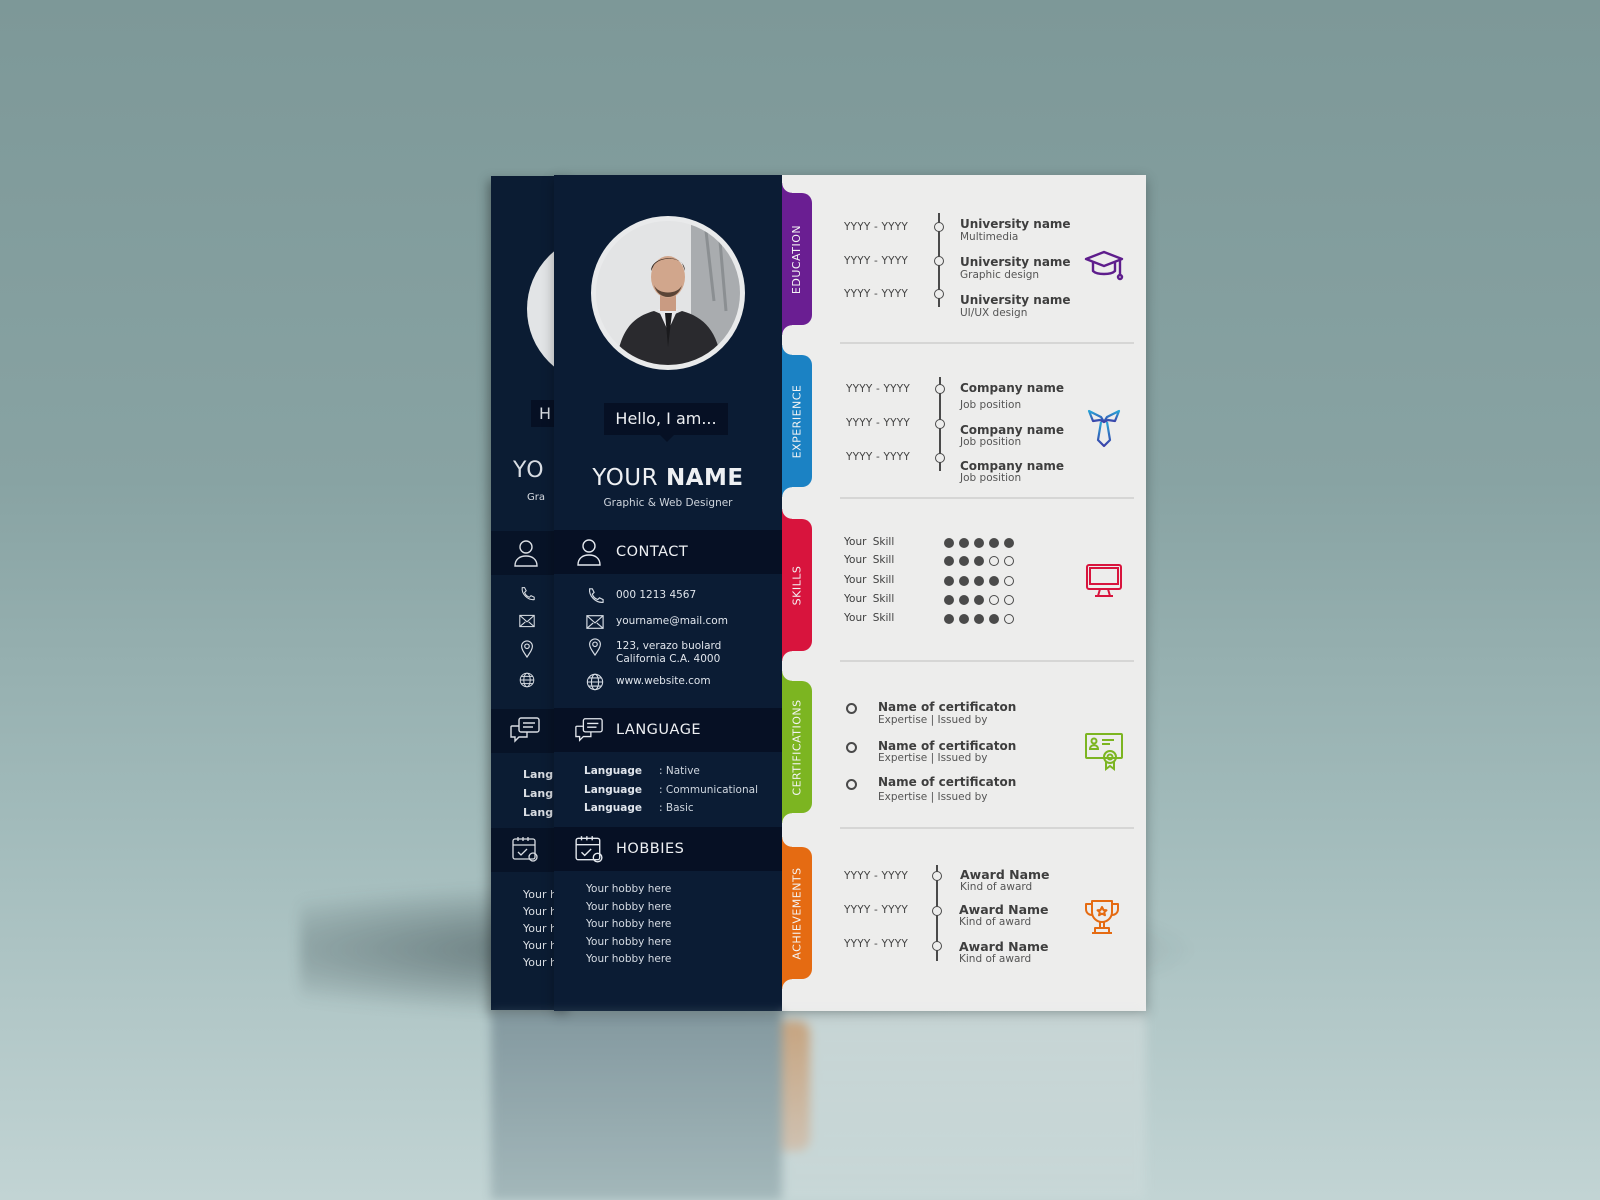  I want to click on address-line-1: 123, verazo buolard, so click(669, 646).